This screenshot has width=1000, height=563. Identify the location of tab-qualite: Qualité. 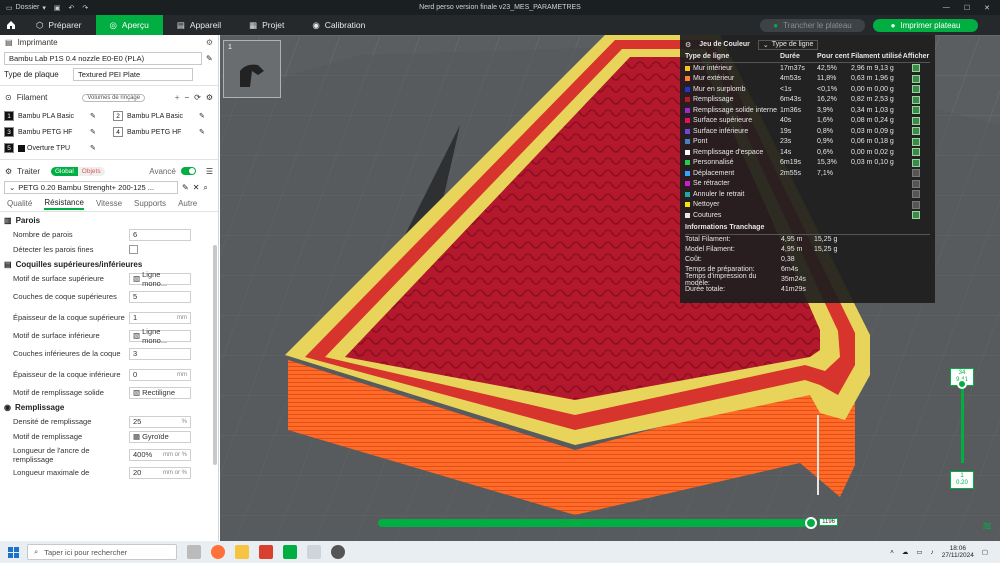
(19, 203).